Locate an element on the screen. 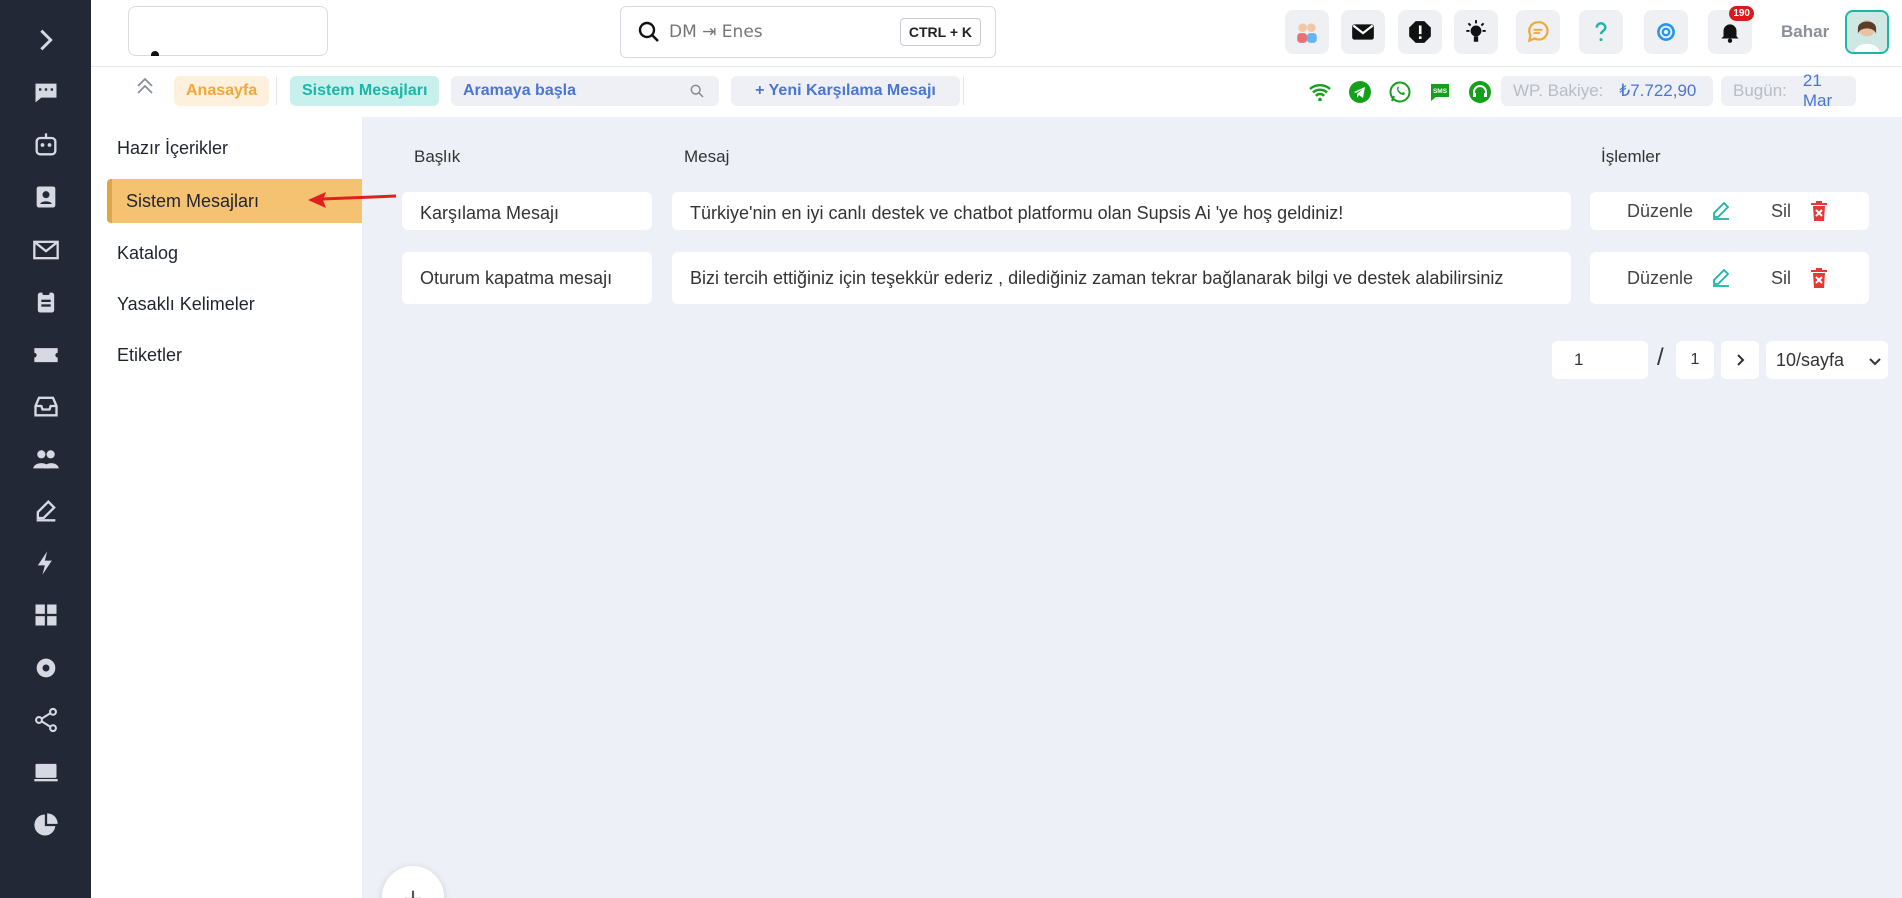 Image resolution: width=1902 pixels, height=898 pixels. breadcrumb-home: Anasayfa is located at coordinates (222, 91).